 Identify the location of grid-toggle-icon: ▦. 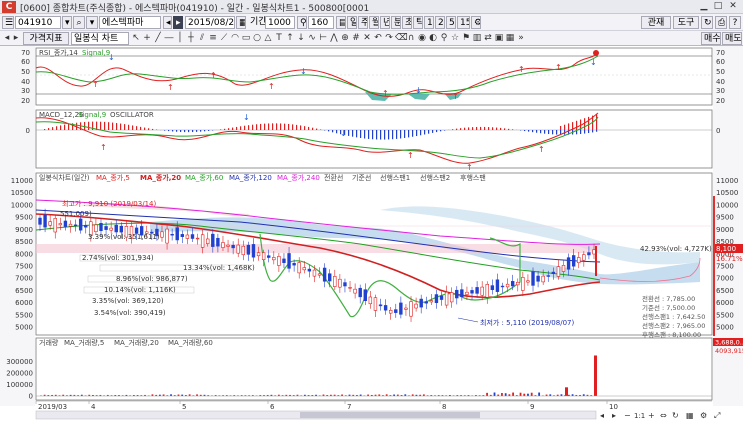
(690, 415).